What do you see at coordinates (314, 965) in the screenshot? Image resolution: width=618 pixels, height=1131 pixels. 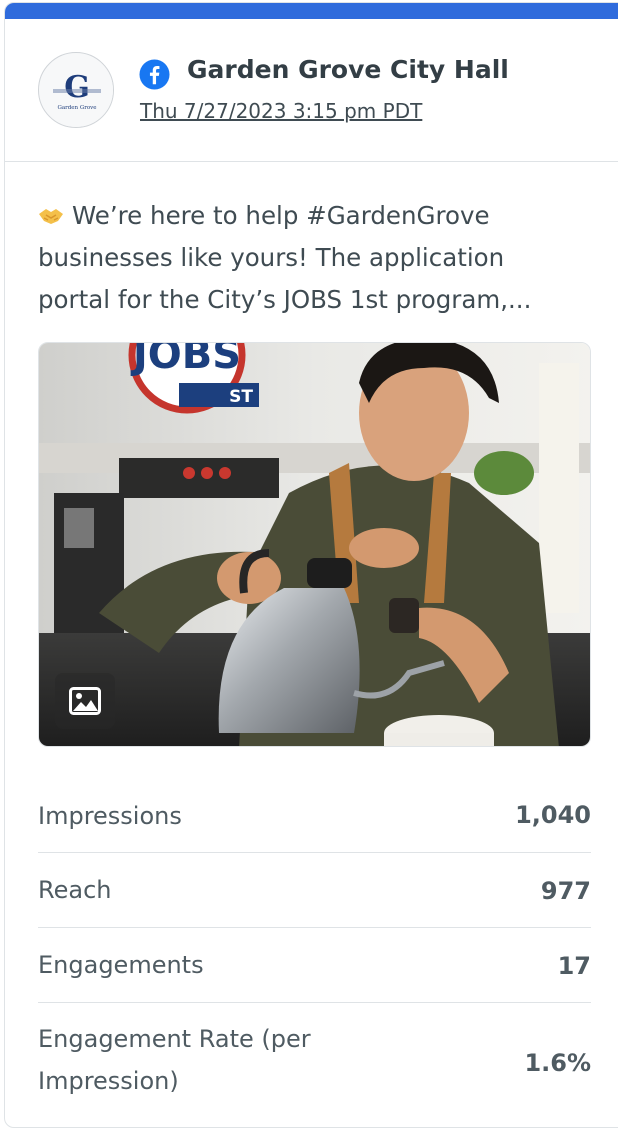 I see `metric-row-engagements: Engagements 17` at bounding box center [314, 965].